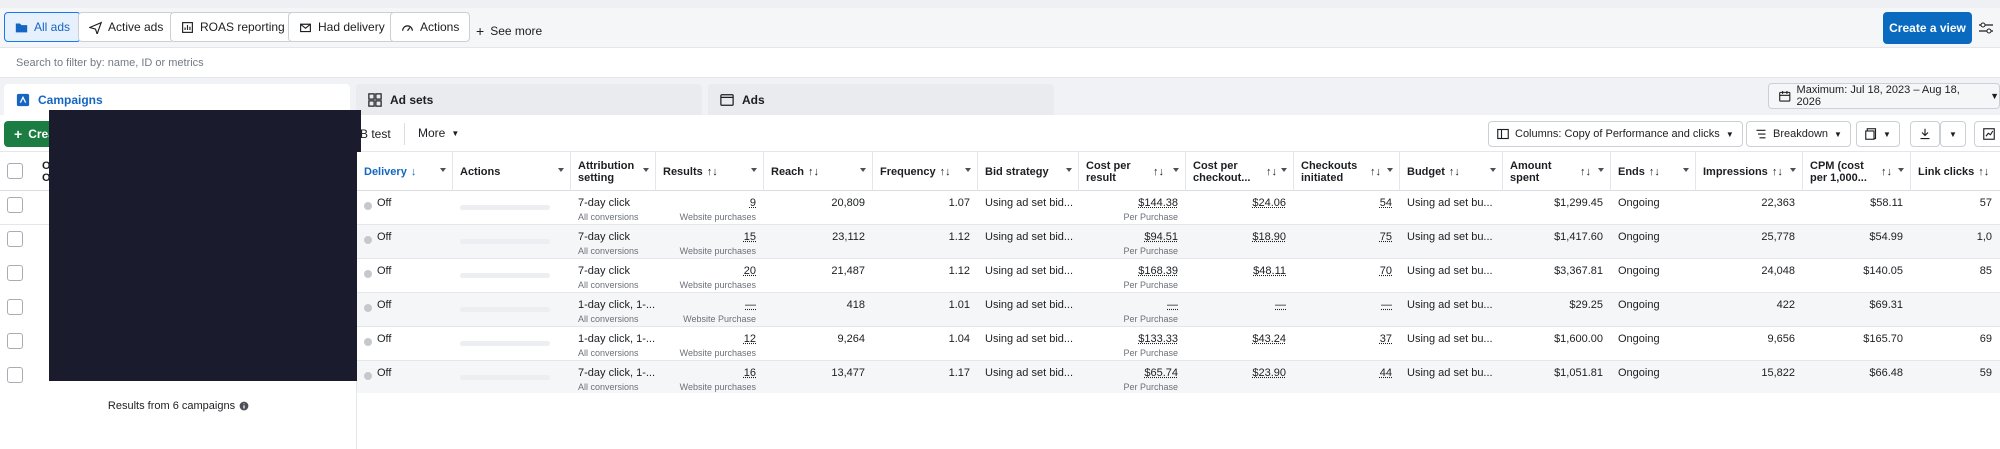 The width and height of the screenshot is (2000, 449). Describe the element at coordinates (233, 27) in the screenshot. I see `filter-chip-roas-reporting: ROAS reporting` at that location.